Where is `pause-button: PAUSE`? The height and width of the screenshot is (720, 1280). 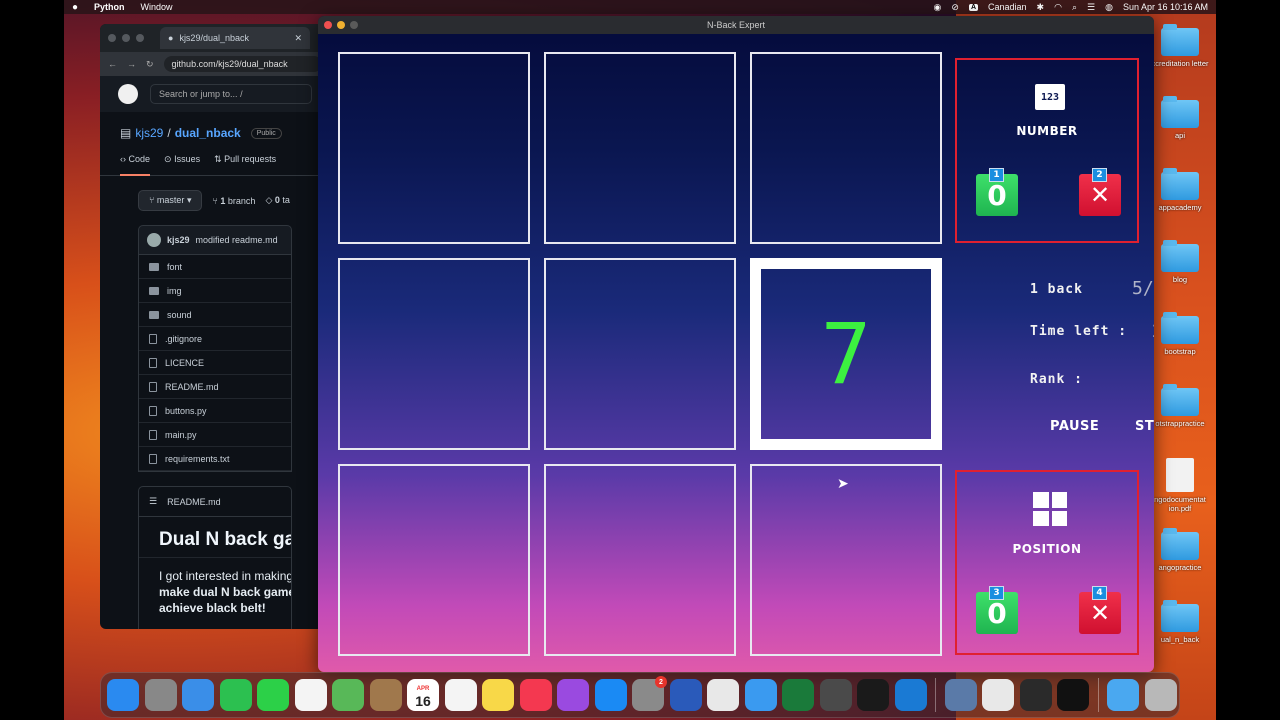
pause-button: PAUSE is located at coordinates (1074, 426).